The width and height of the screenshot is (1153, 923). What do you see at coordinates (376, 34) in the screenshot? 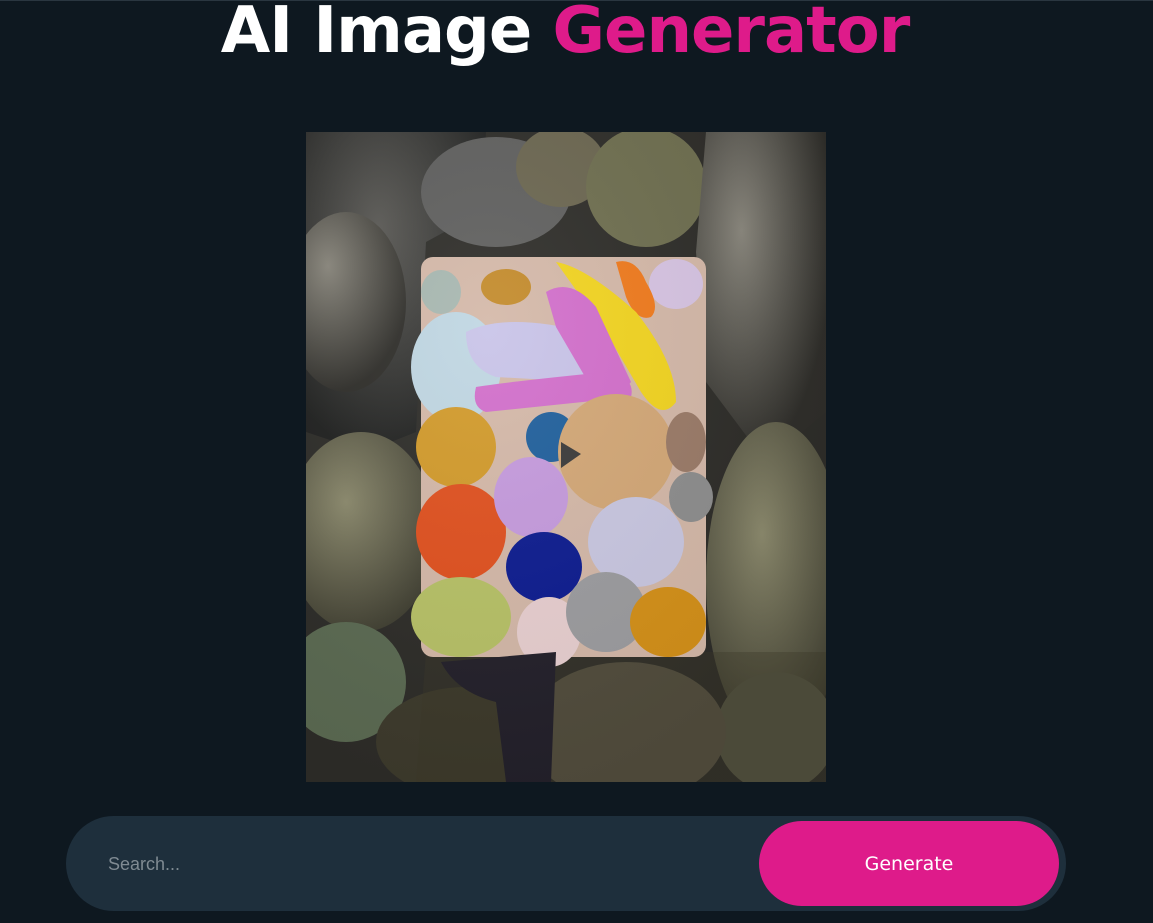
I see `title-main-text: AI Image` at bounding box center [376, 34].